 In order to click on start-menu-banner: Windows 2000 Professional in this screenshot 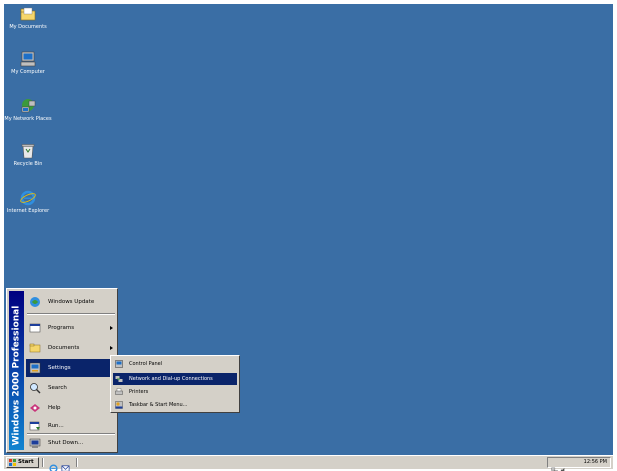, I will do `click(16, 370)`.